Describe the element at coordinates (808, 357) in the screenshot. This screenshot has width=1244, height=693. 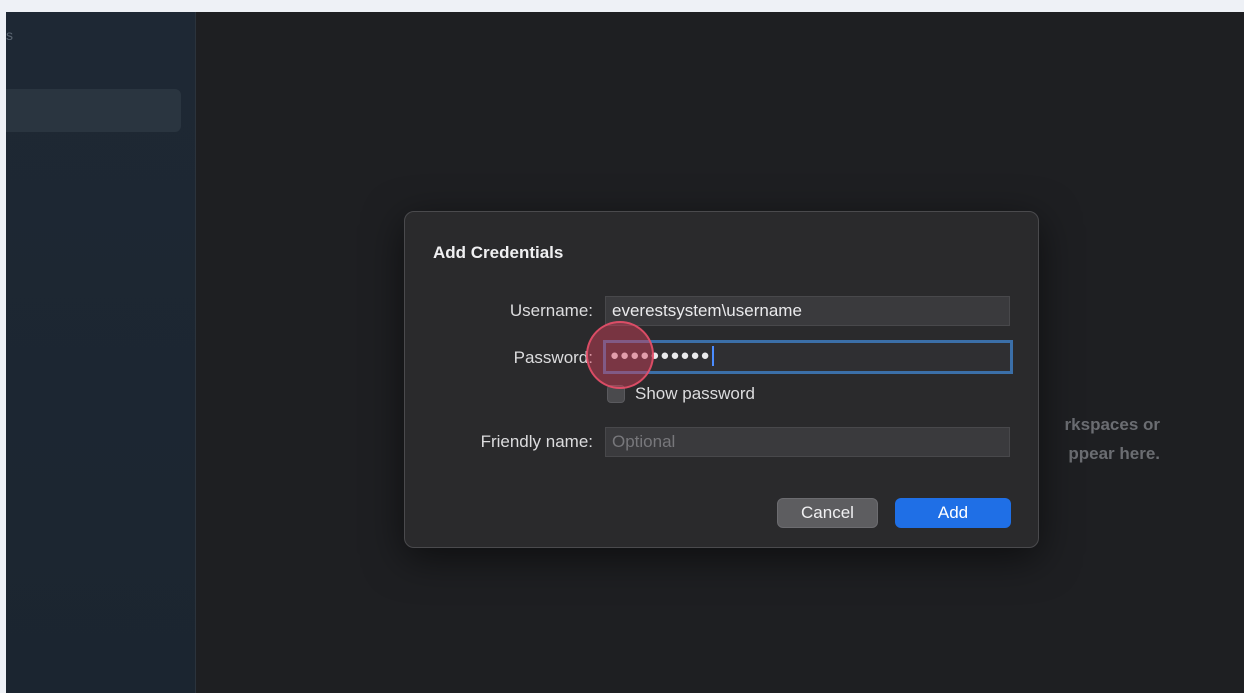
I see `password-field: ●●●●●●●●●●` at that location.